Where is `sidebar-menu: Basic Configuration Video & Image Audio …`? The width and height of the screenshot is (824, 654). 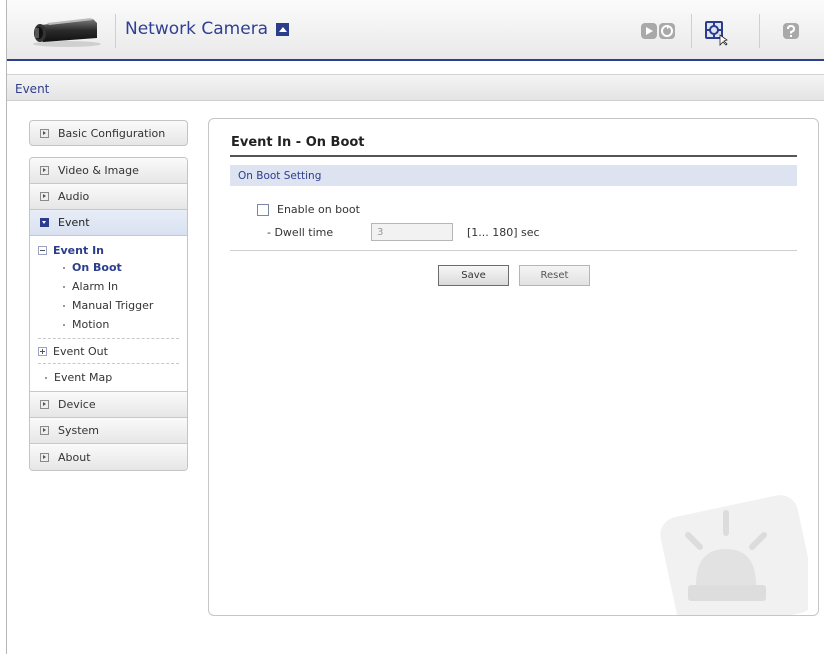
sidebar-menu: Basic Configuration Video & Image Audio … is located at coordinates (108, 295).